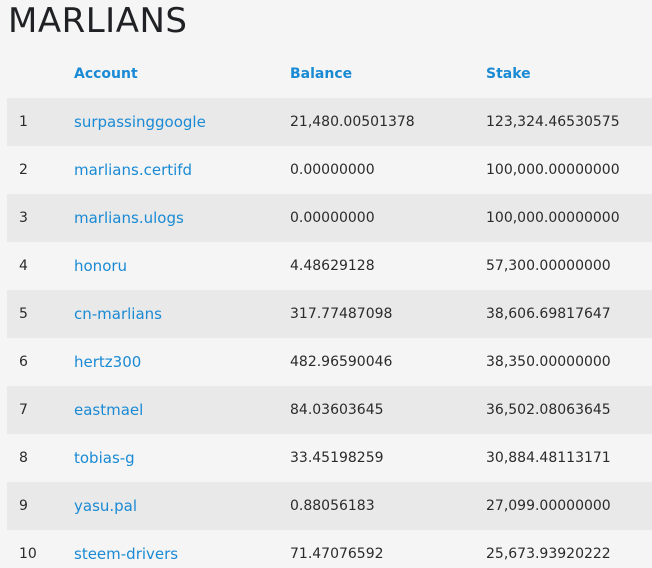  I want to click on table-row: 4 honoru 4.48629128 57,300.00000000, so click(329, 266).